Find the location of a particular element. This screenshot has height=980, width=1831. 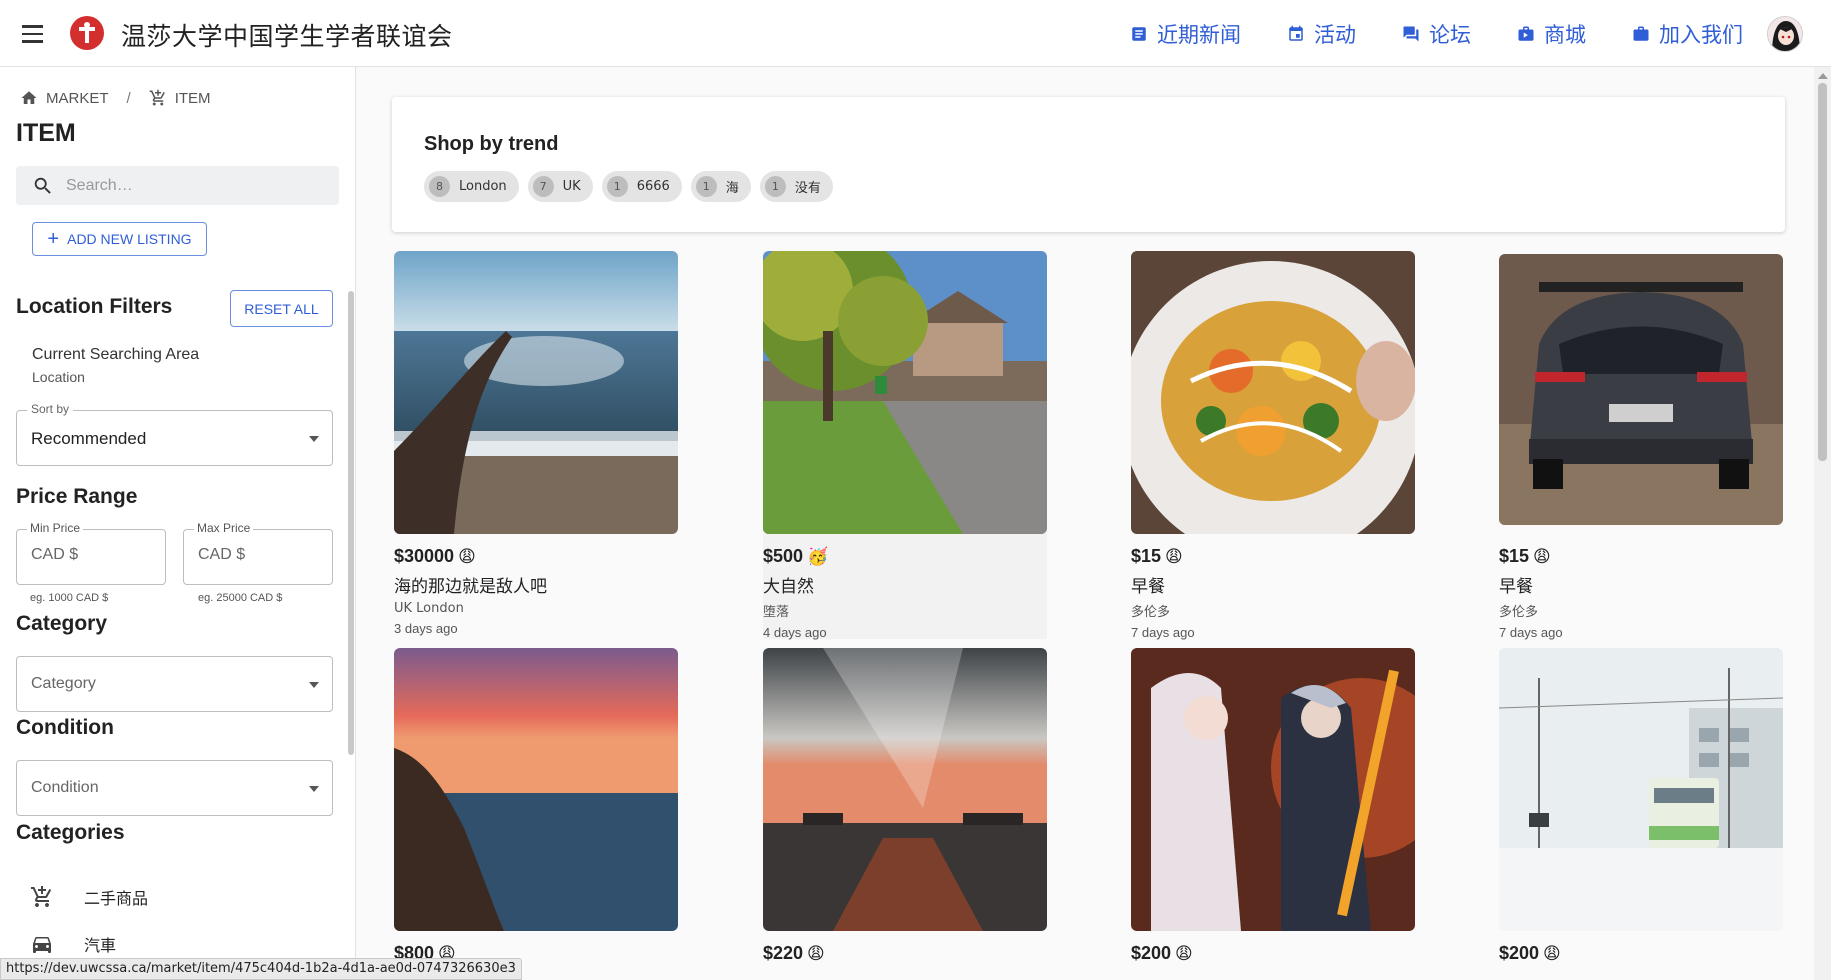

max-price-field: Max Price is located at coordinates (258, 553).